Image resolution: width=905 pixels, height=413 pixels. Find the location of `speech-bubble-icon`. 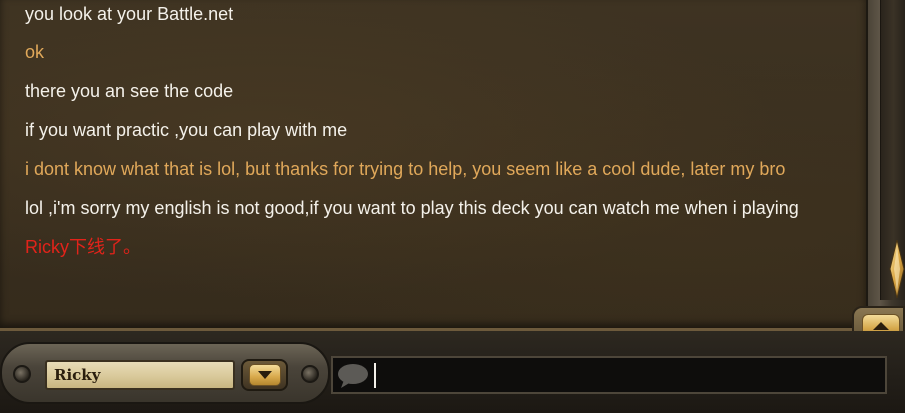

speech-bubble-icon is located at coordinates (353, 376).